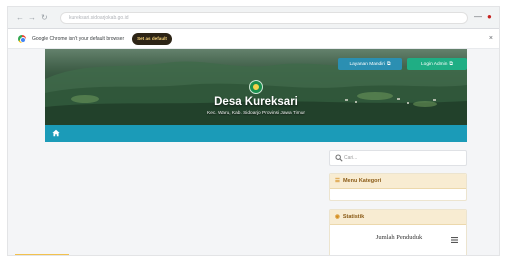  I want to click on page-loading-bar, so click(42, 254).